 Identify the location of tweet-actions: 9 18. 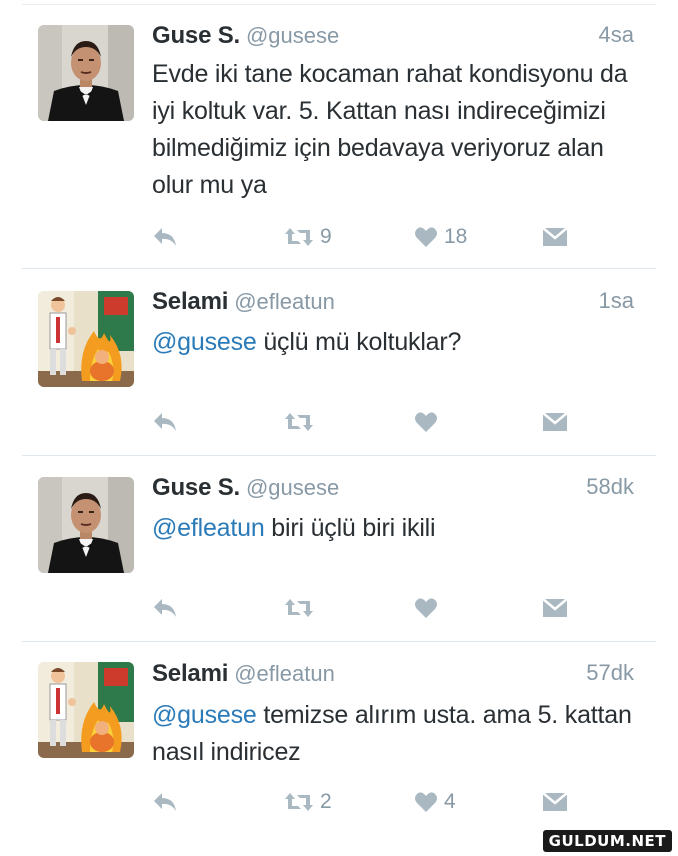
(382, 237).